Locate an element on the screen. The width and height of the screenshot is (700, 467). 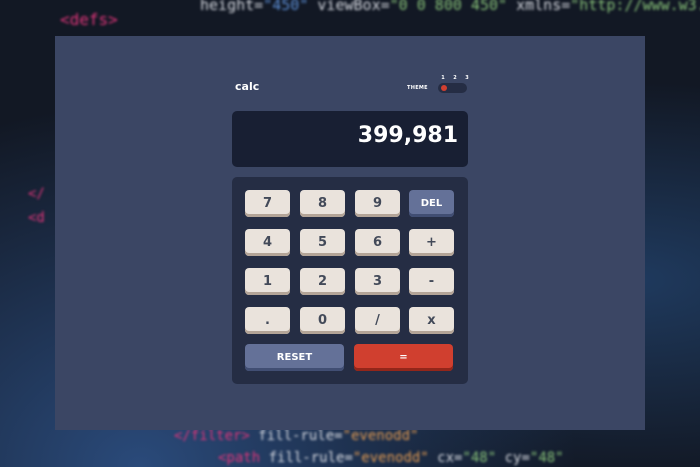
code-token: height= is located at coordinates (232, 7).